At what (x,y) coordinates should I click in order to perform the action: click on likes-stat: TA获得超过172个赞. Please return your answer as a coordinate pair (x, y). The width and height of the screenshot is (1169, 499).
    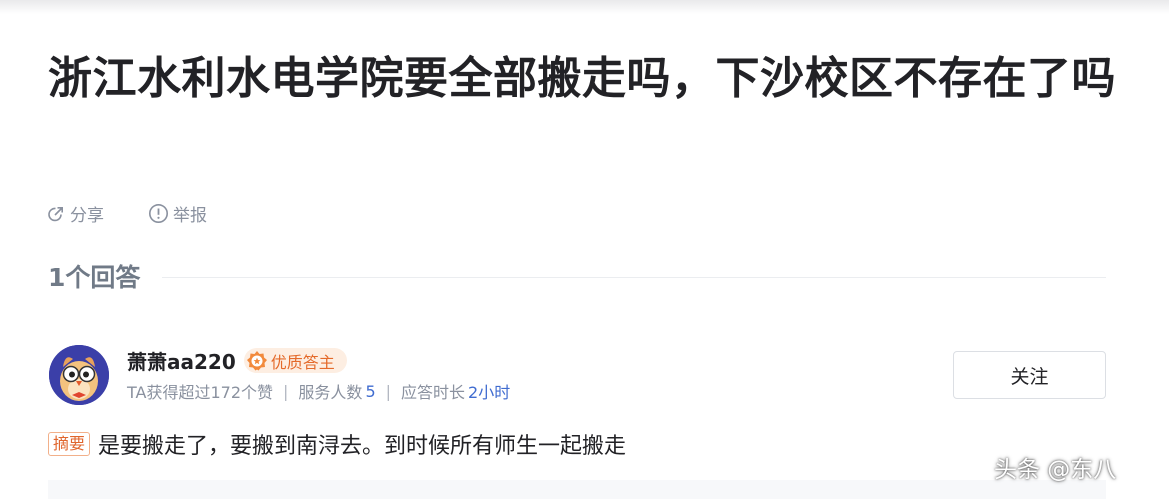
    Looking at the image, I should click on (200, 392).